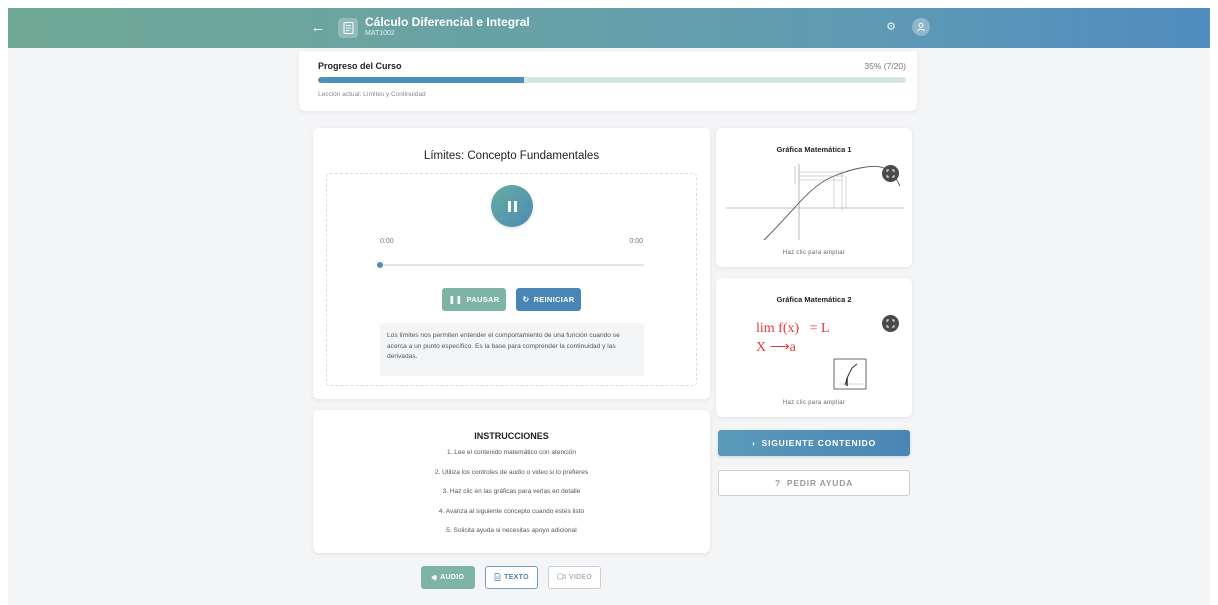  What do you see at coordinates (776, 347) in the screenshot?
I see `limit-formula-line-2: X ⟶a` at bounding box center [776, 347].